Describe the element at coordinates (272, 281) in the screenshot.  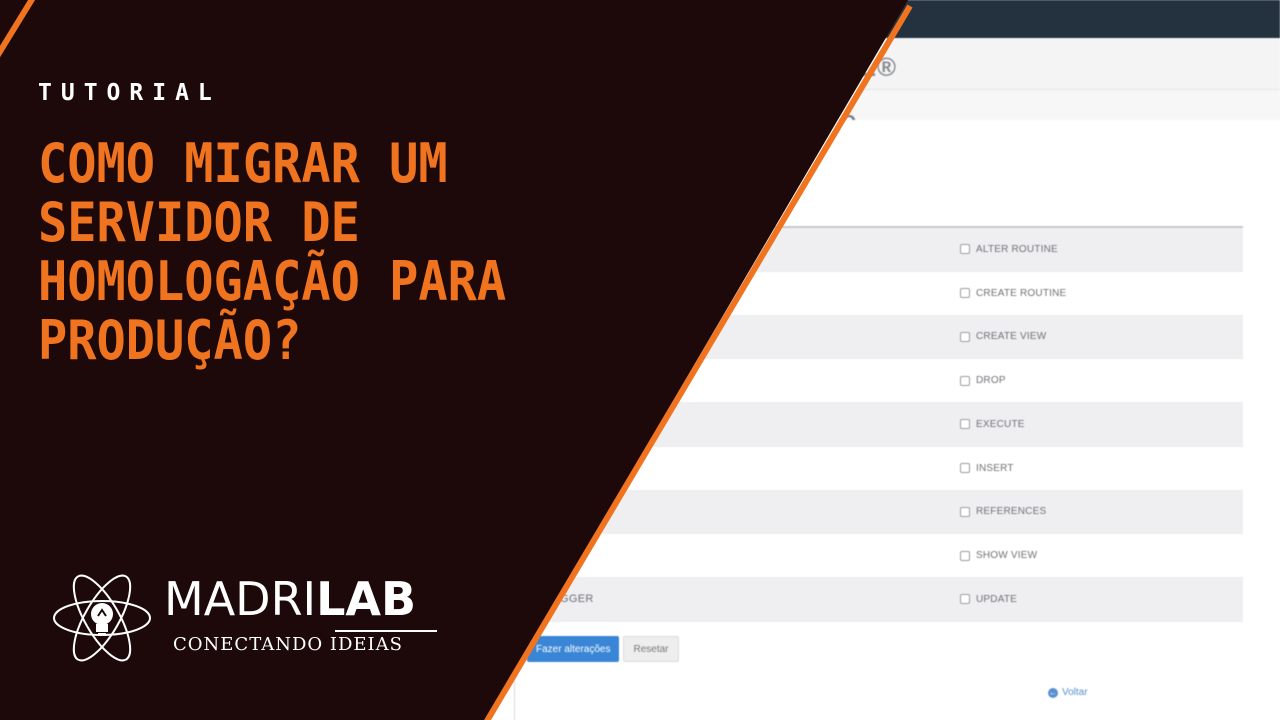
I see `headline-line: HOMOLOGAÇÃO PARA` at that location.